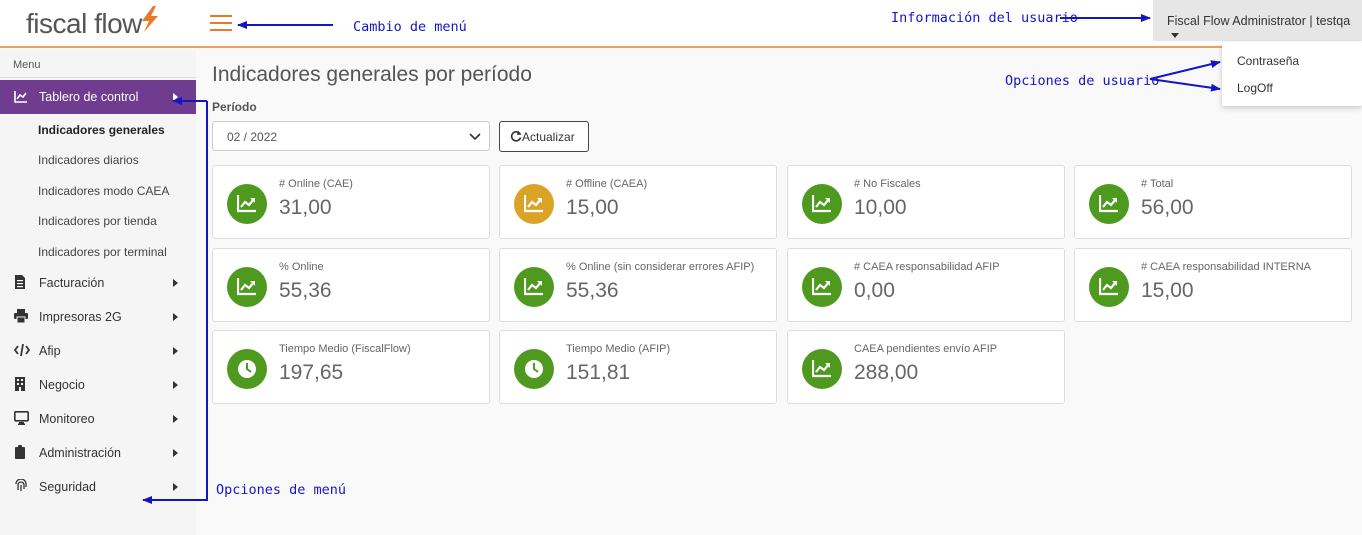 Image resolution: width=1362 pixels, height=535 pixels. What do you see at coordinates (67, 419) in the screenshot?
I see `sidebar-item-label: Monitoreo` at bounding box center [67, 419].